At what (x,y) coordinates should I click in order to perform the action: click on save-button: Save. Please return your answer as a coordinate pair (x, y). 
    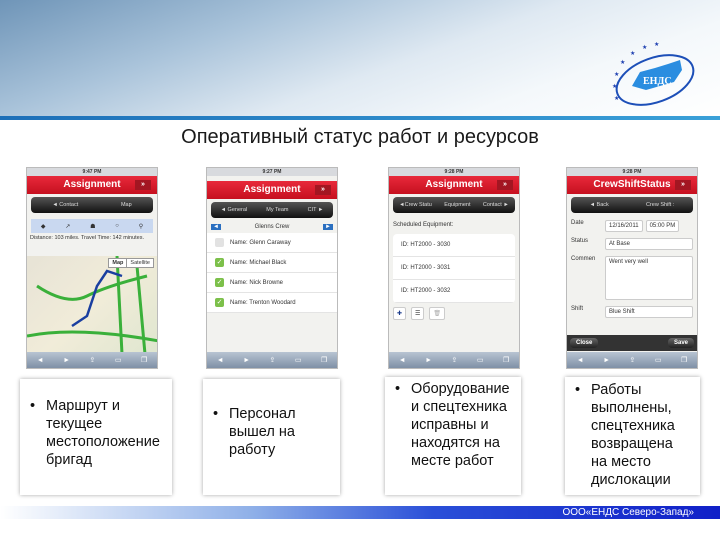
    Looking at the image, I should click on (680, 343).